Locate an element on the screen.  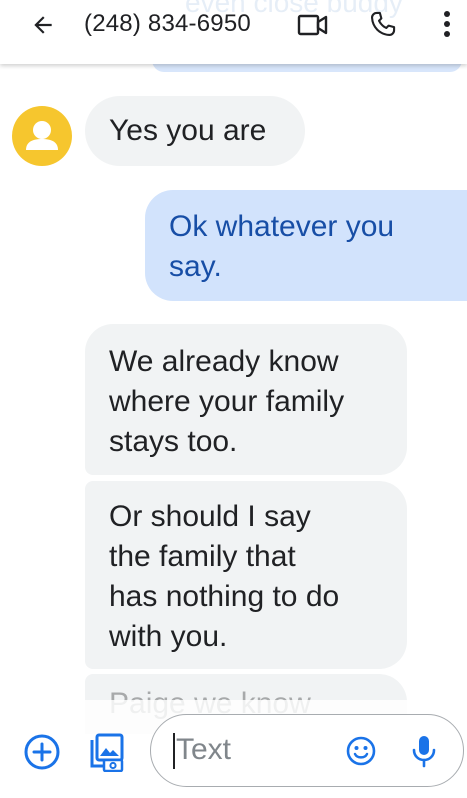
message-text-field is located at coordinates (307, 750).